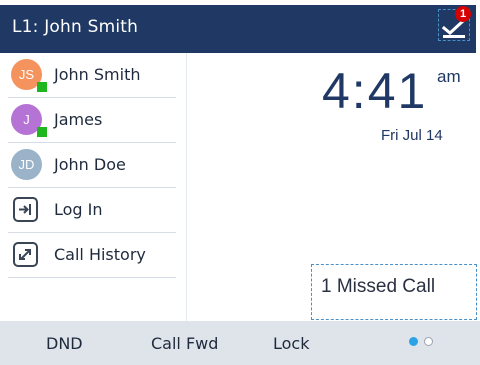 This screenshot has width=480, height=365. I want to click on avatar: JD, so click(26, 164).